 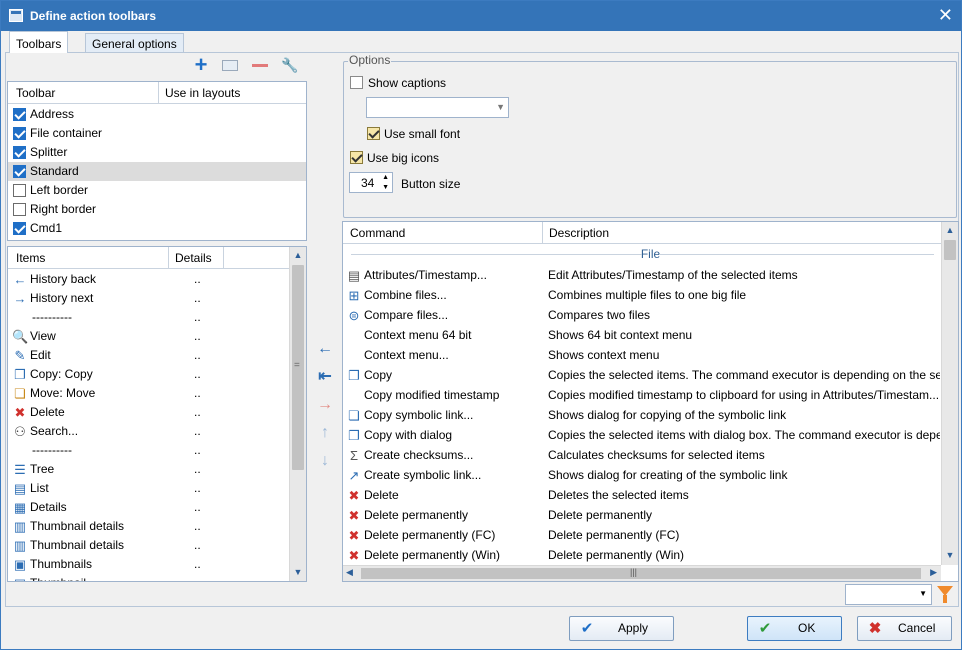 I want to click on insert-left-arrow-icon: ⇤, so click(x=325, y=377).